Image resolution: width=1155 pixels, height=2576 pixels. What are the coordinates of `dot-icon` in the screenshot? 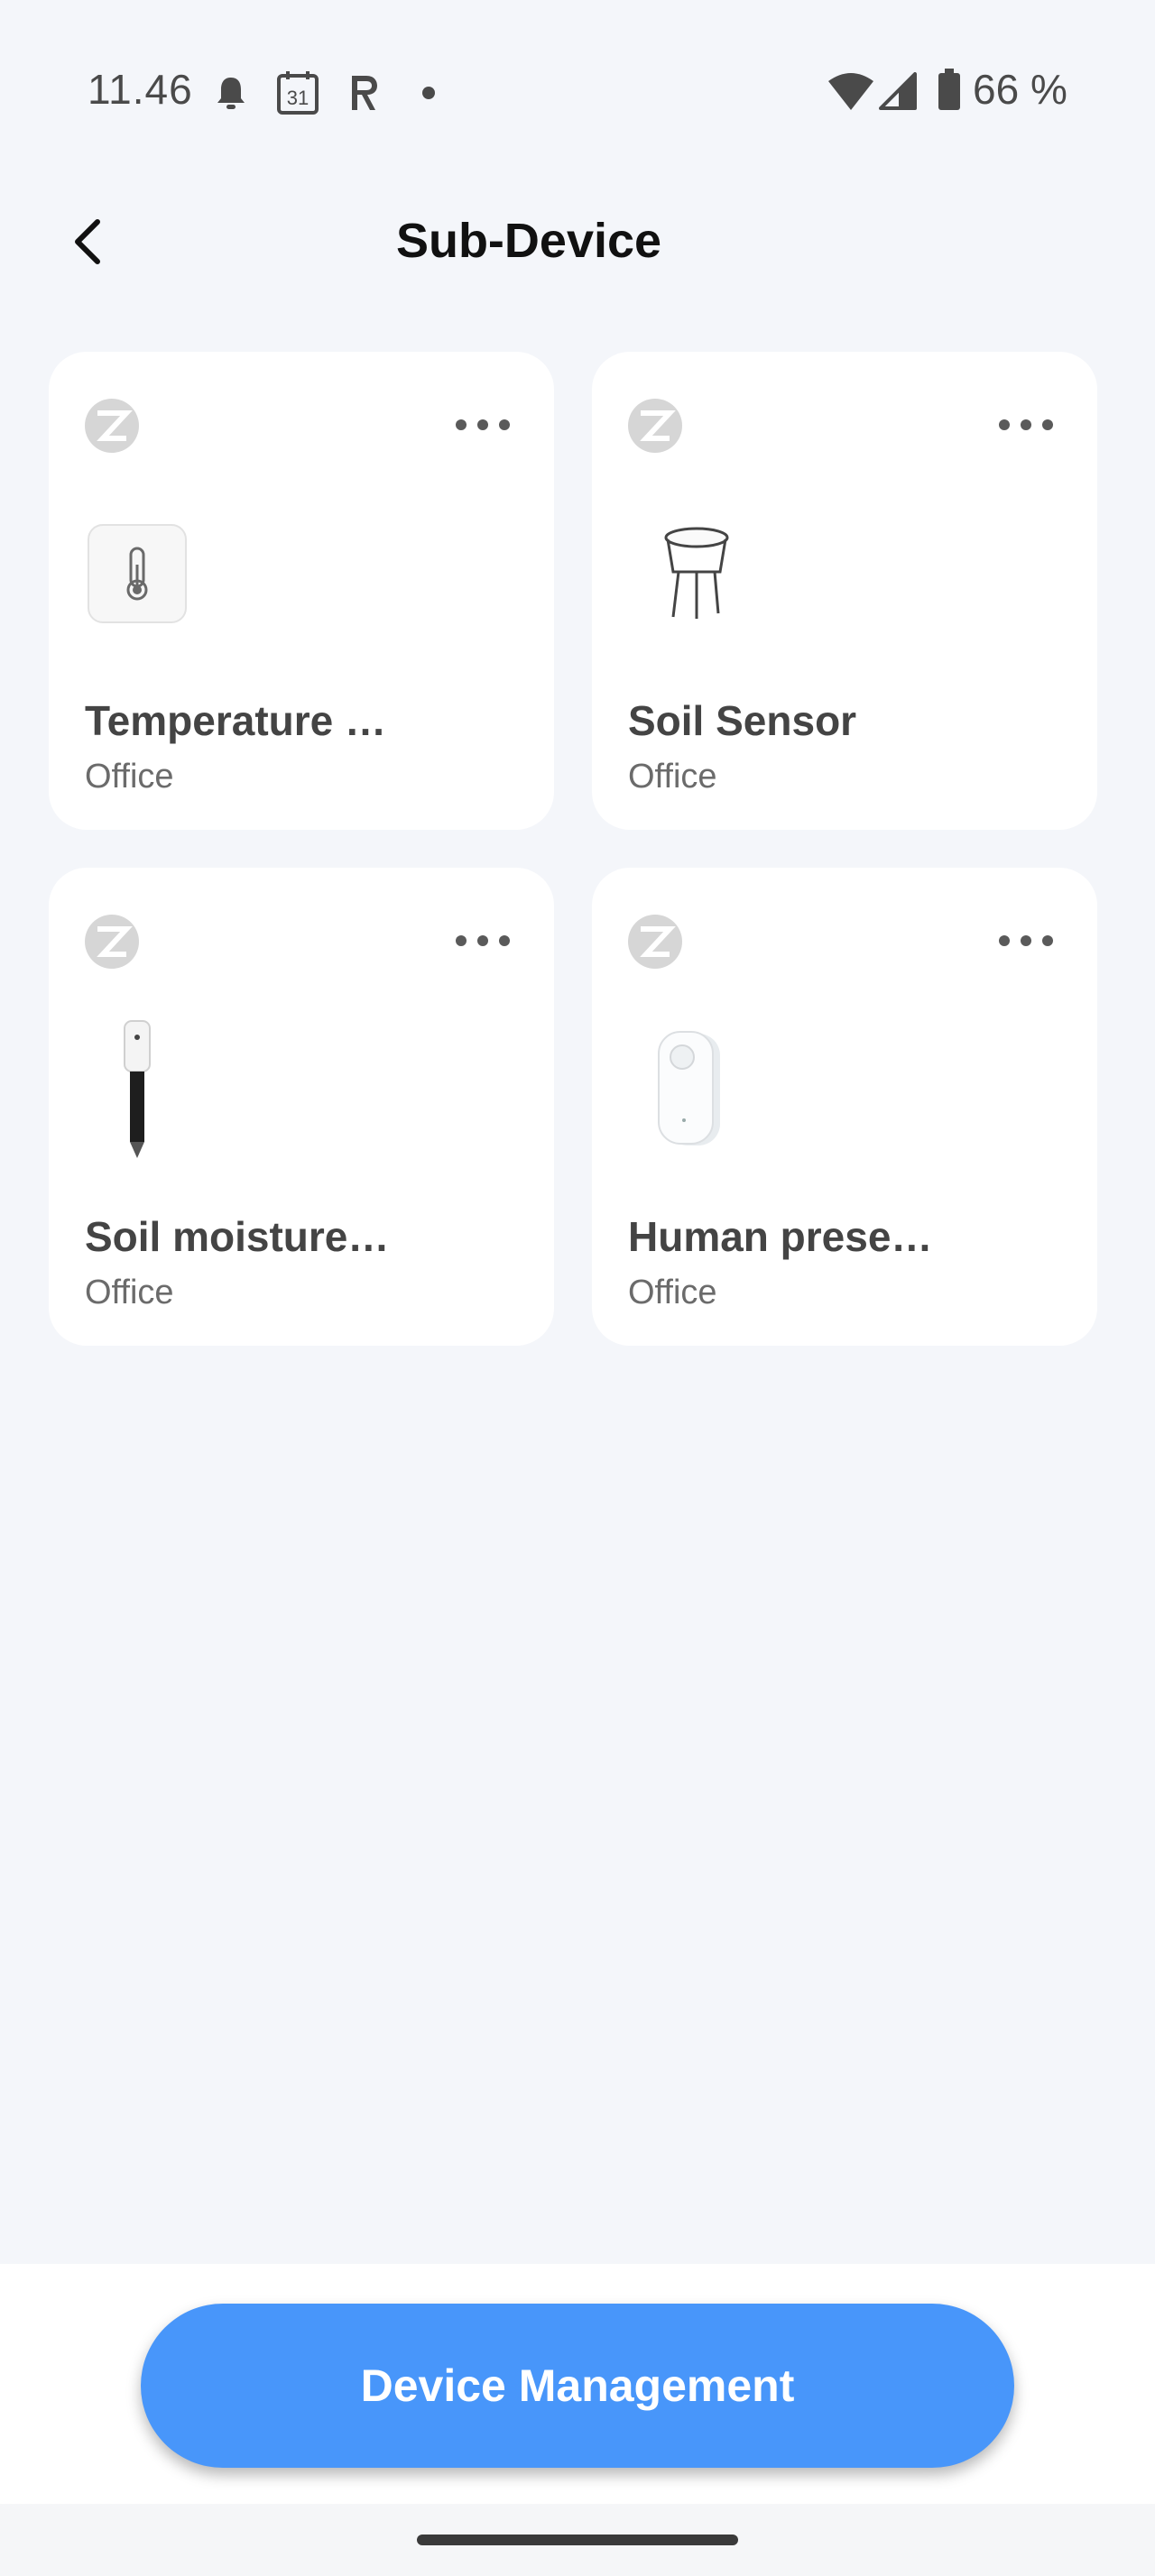 It's located at (428, 96).